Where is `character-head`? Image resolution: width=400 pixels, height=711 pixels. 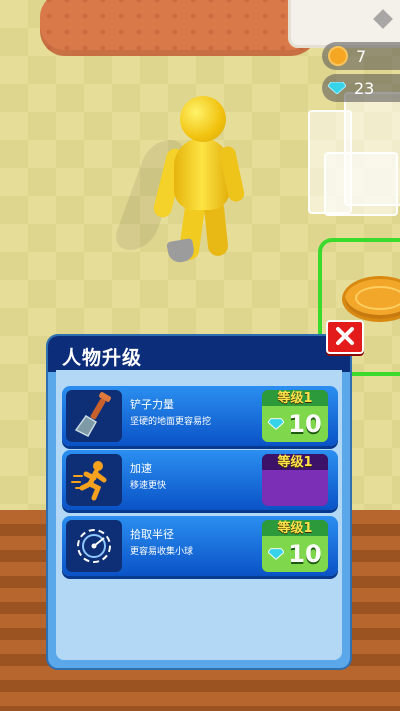 character-head is located at coordinates (203, 119).